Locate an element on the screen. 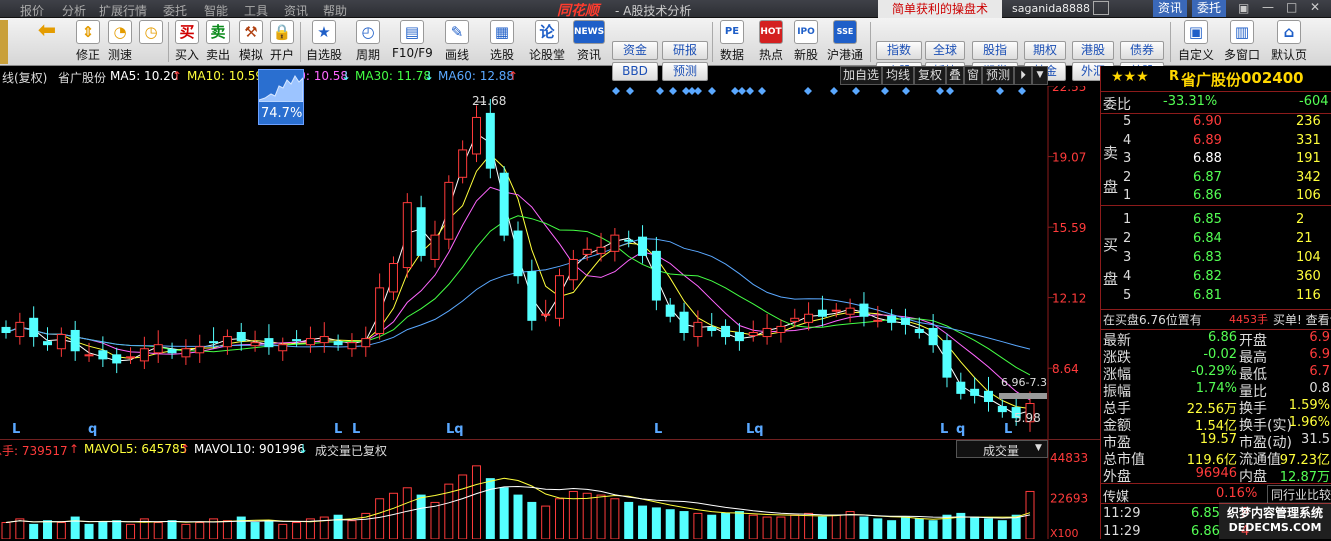 The width and height of the screenshot is (1331, 541). buy-row-4: 4 6.82 360 is located at coordinates (1216, 277).